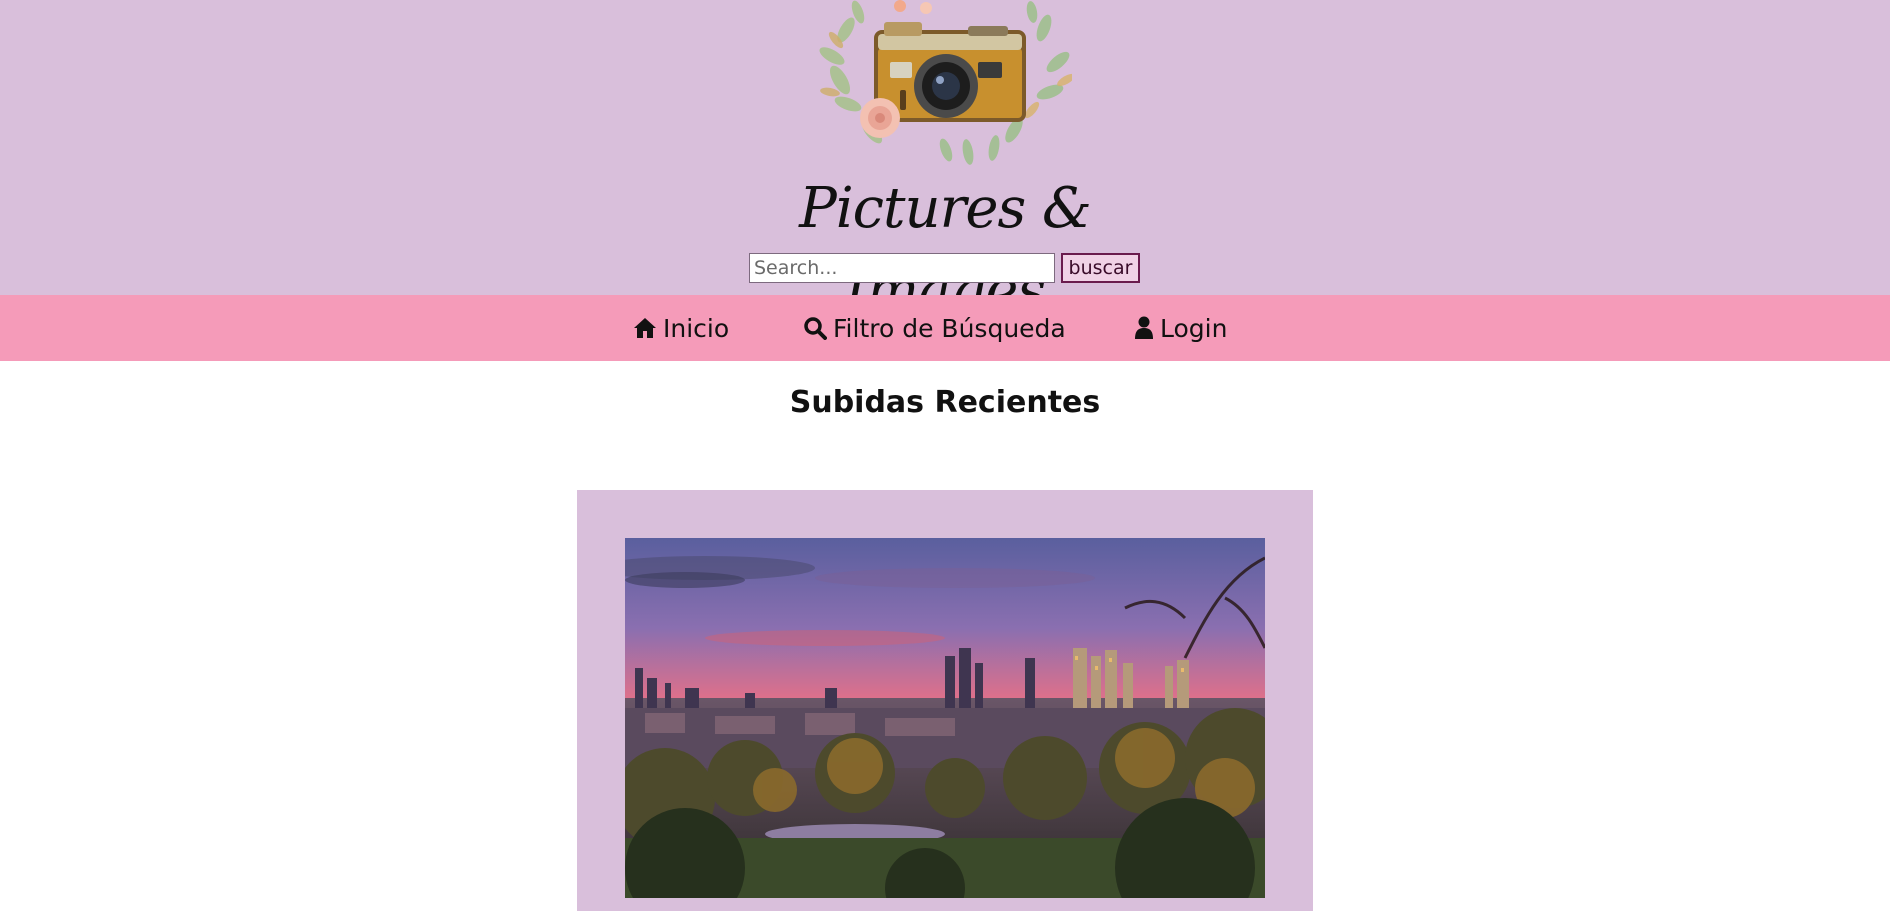 This screenshot has width=1890, height=911. What do you see at coordinates (645, 328) in the screenshot?
I see `home-icon` at bounding box center [645, 328].